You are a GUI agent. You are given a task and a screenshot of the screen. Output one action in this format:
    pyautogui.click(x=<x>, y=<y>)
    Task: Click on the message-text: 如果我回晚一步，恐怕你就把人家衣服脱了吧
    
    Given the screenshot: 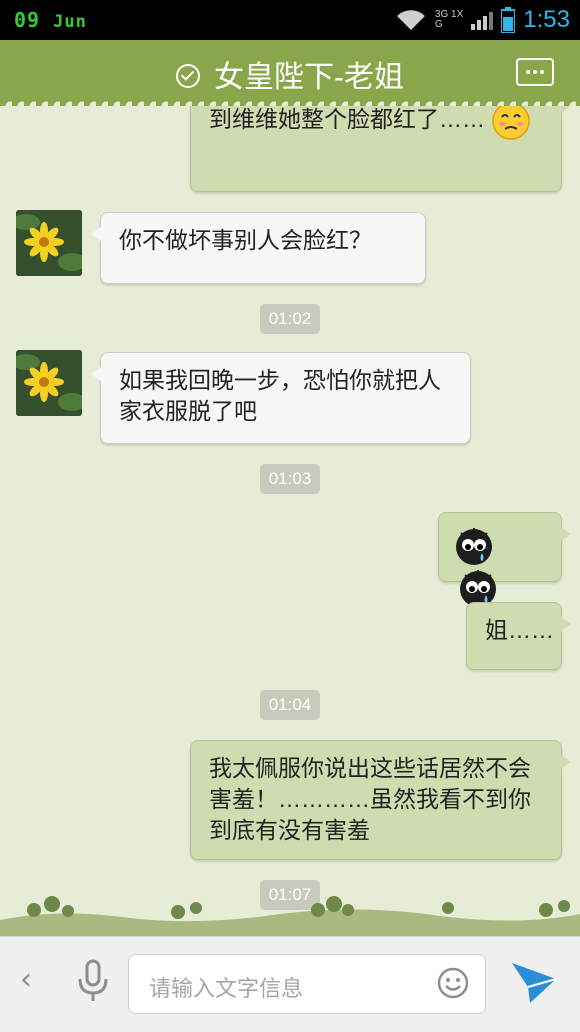 What is the action you would take?
    pyautogui.click(x=280, y=395)
    